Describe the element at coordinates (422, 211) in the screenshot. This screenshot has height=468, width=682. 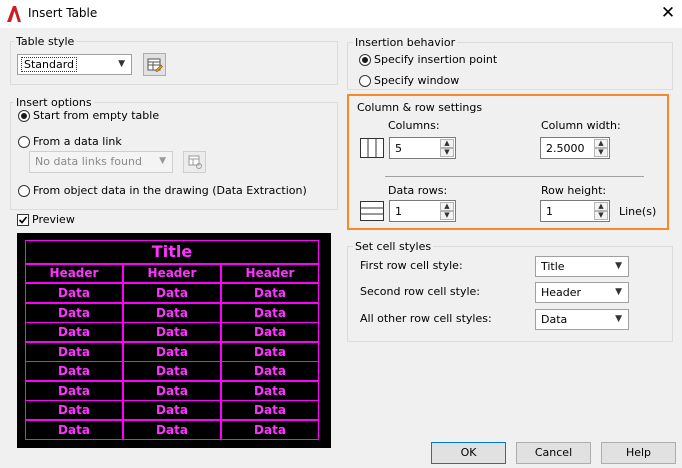
I see `data-rows-input: 1 ▲ ▼` at that location.